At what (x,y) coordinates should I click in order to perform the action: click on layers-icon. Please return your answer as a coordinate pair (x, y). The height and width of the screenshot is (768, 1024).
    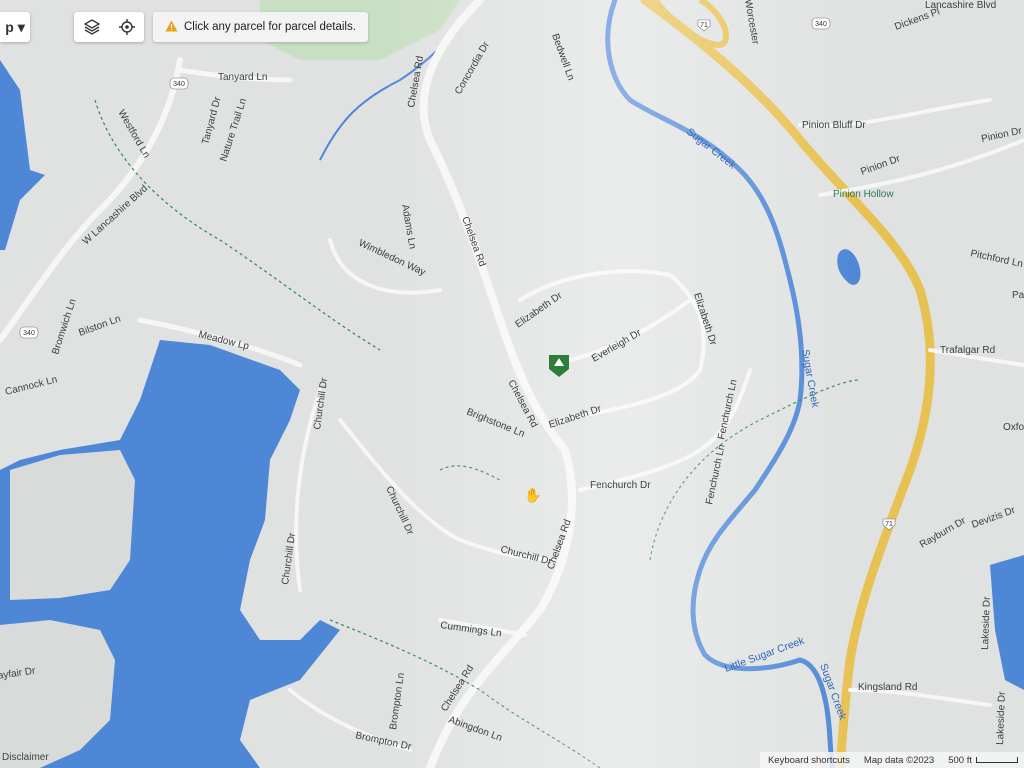
    Looking at the image, I should click on (92, 27).